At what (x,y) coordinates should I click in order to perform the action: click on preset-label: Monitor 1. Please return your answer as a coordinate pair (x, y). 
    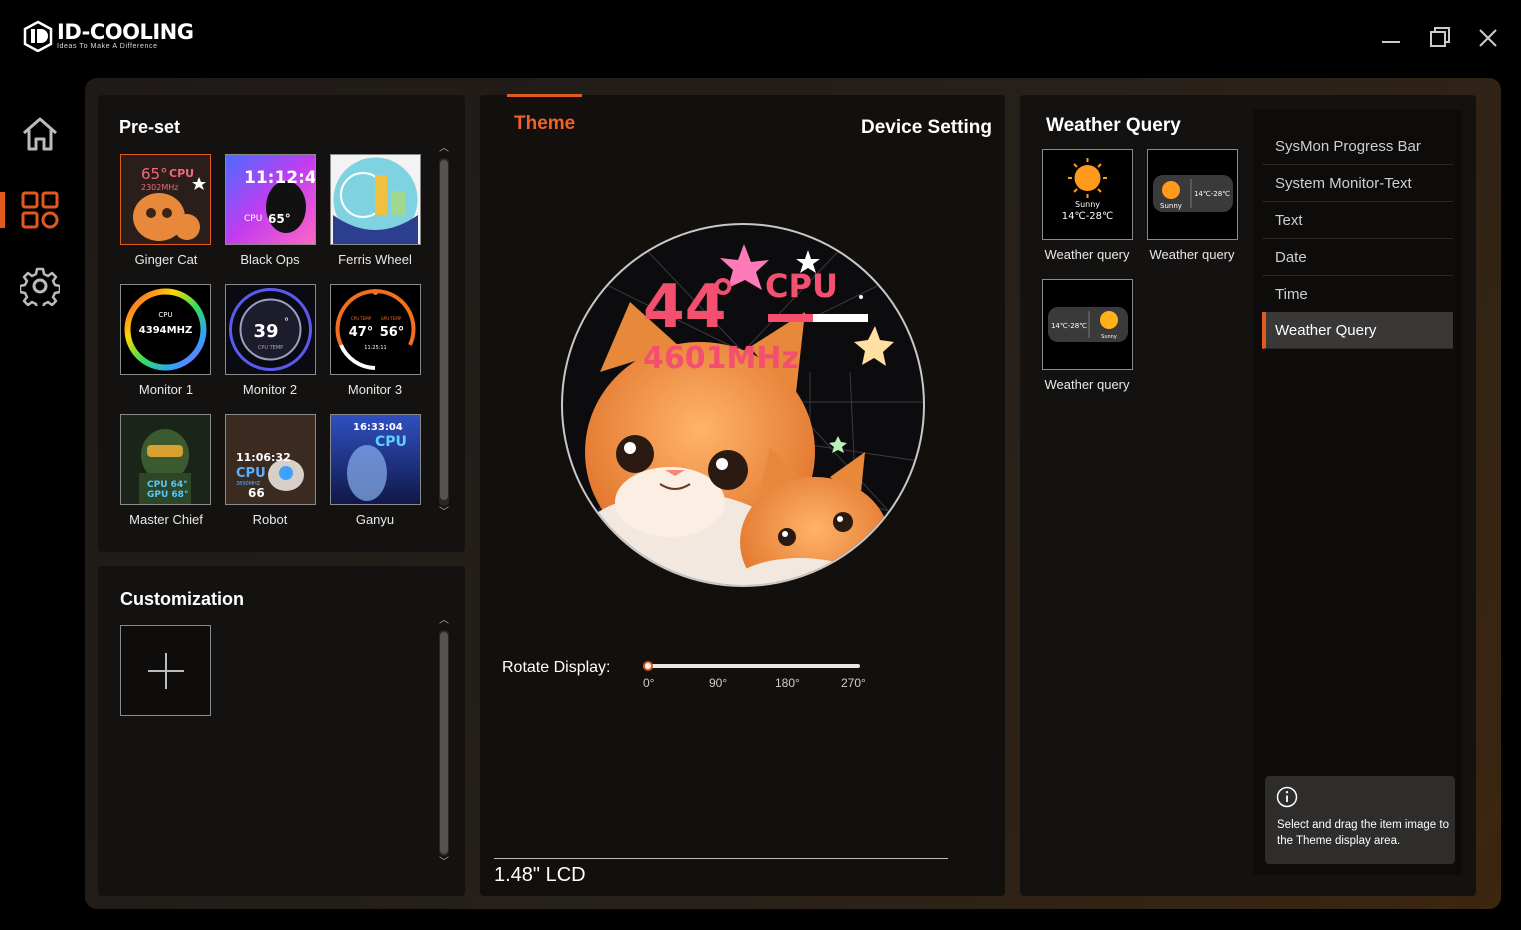
    Looking at the image, I should click on (166, 389).